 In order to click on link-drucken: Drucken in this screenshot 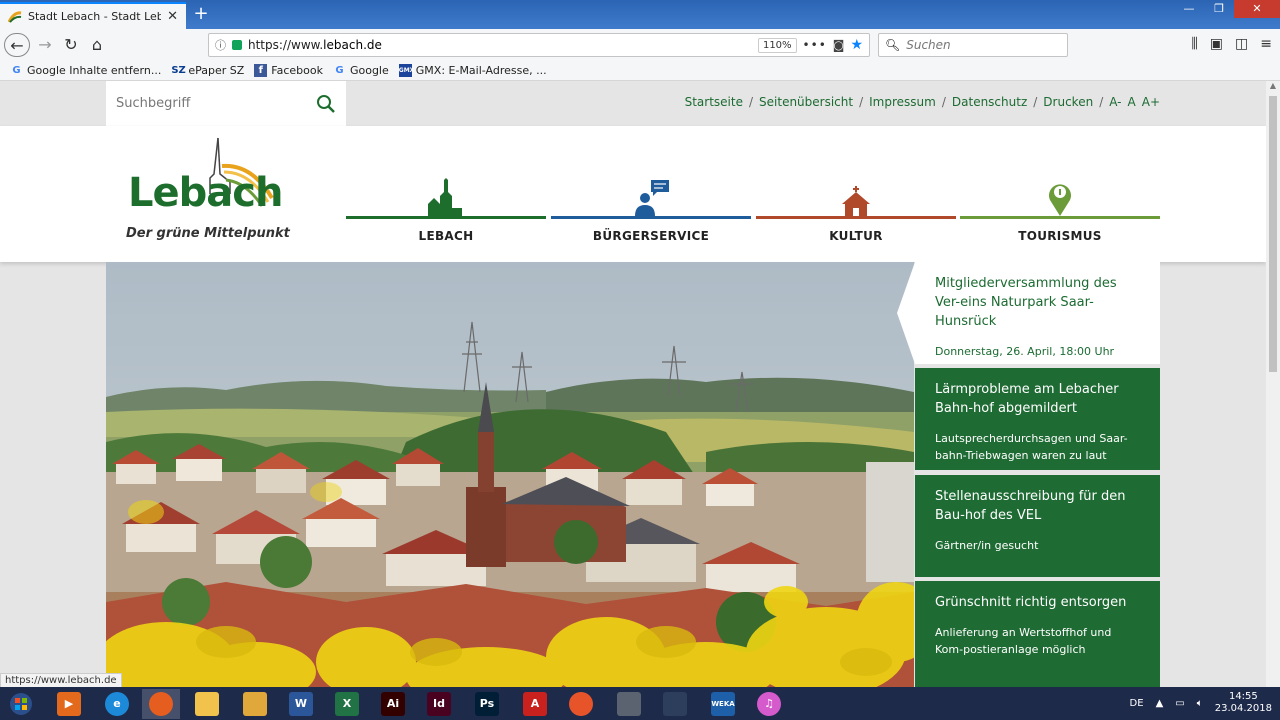, I will do `click(1068, 102)`.